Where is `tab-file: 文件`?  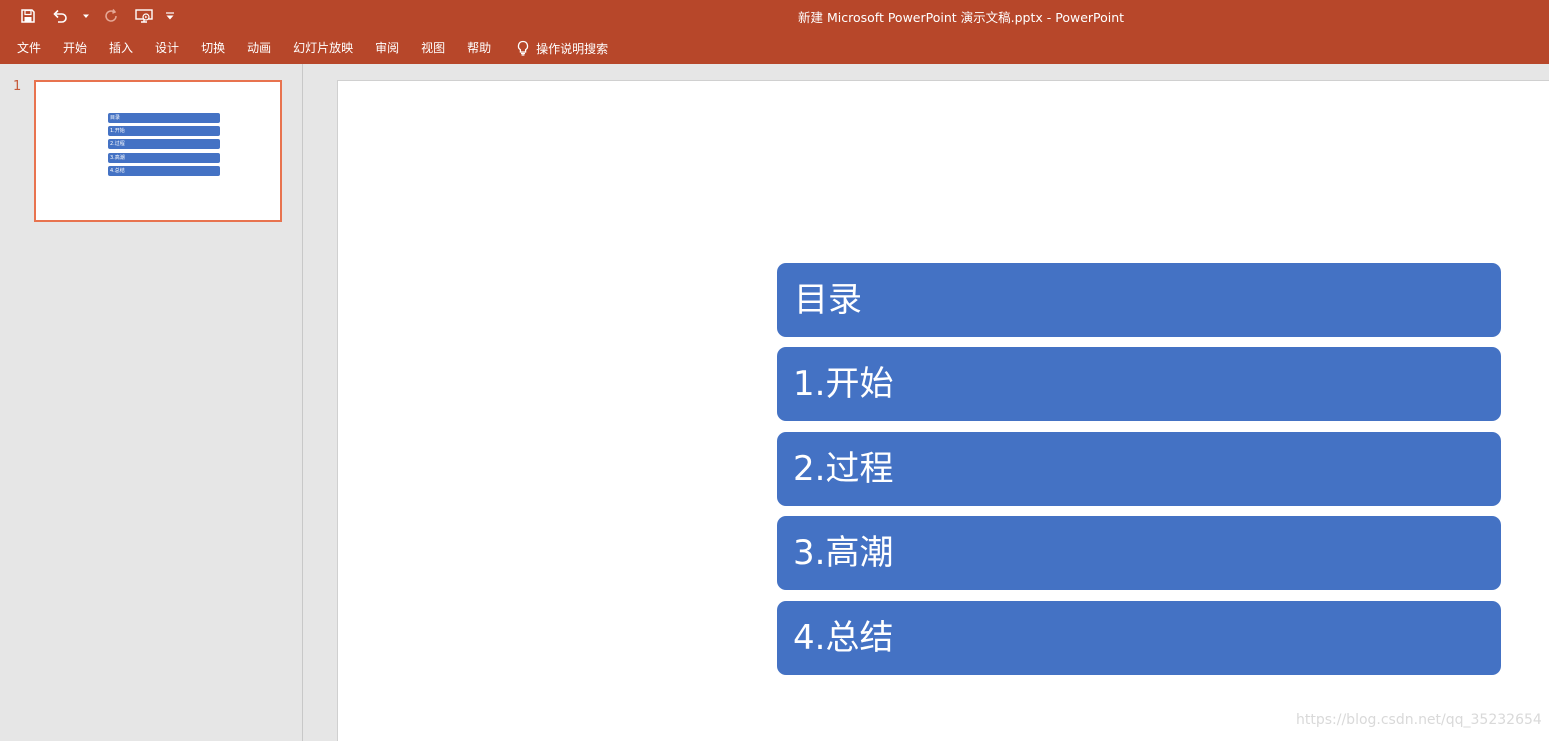 tab-file: 文件 is located at coordinates (29, 48).